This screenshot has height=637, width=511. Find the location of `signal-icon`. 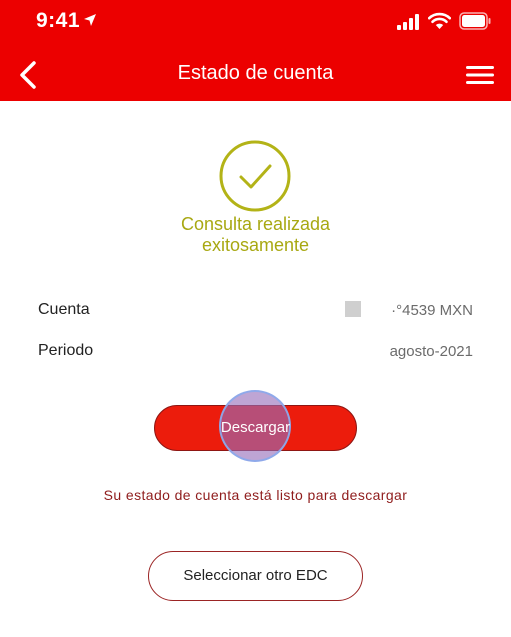

signal-icon is located at coordinates (408, 22).